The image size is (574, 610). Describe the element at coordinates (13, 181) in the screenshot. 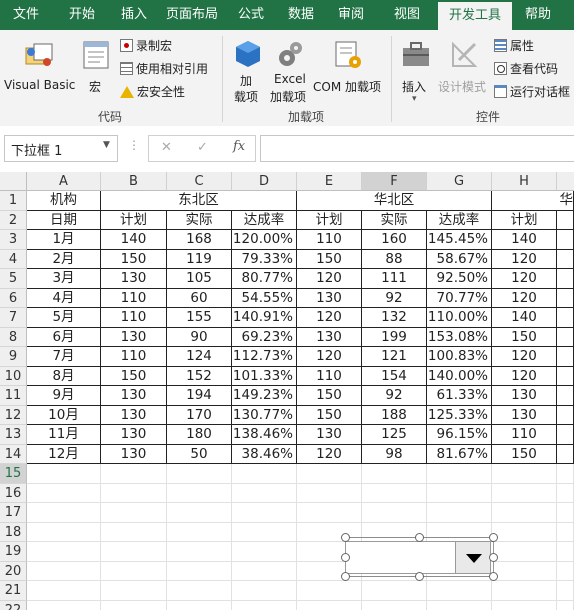

I see `select-all-corner` at that location.